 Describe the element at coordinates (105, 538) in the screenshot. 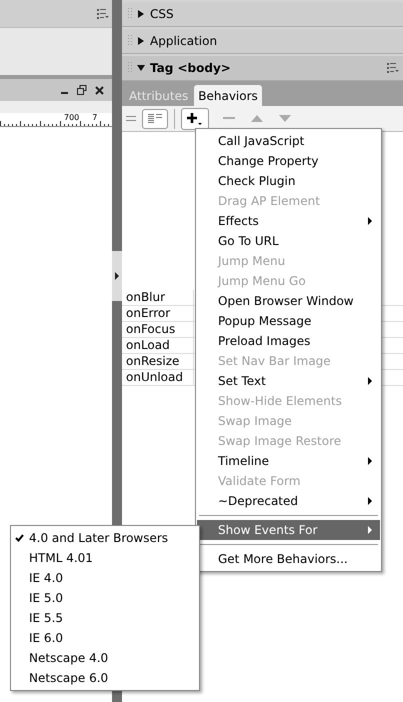

I see `submenu-item: 4.0 and Later Browsers` at that location.